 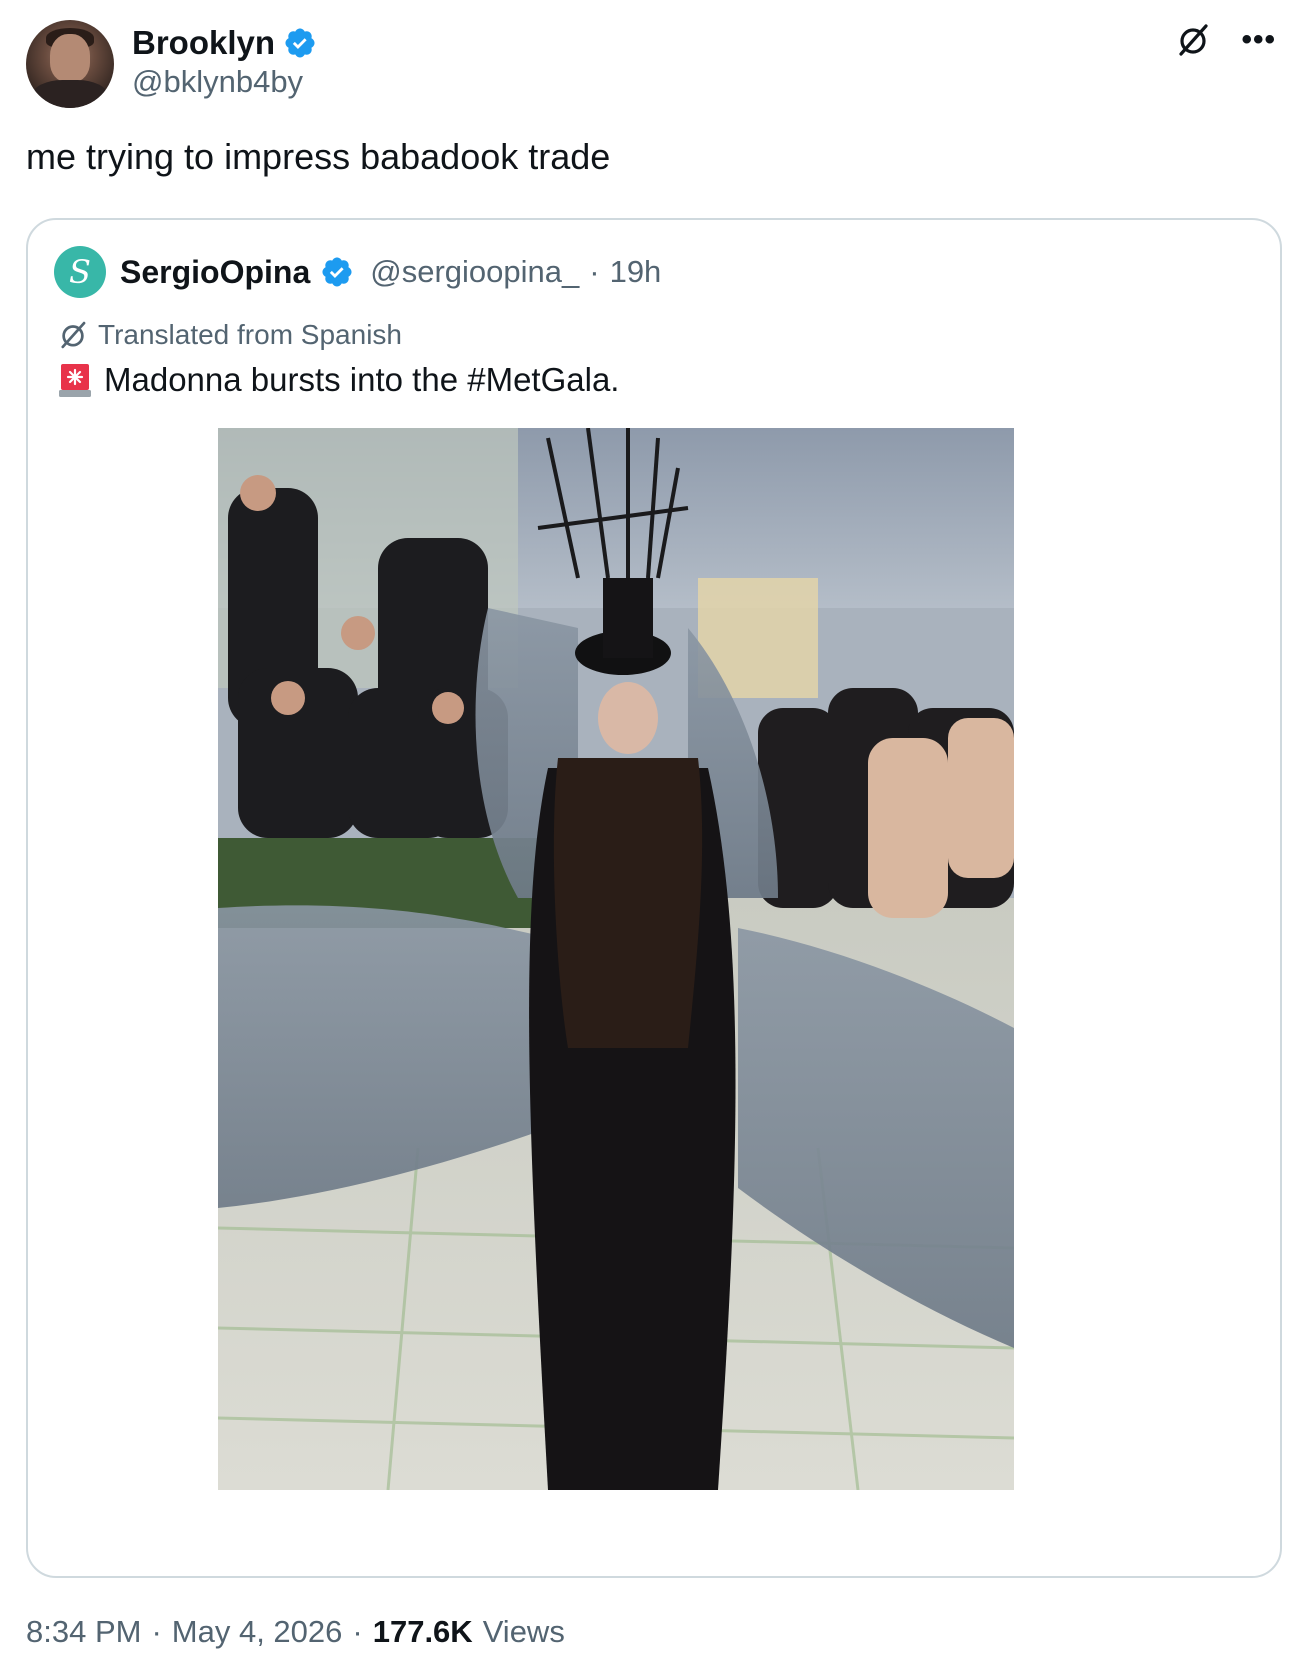 I want to click on author-name-row: Brooklyn, so click(x=224, y=43).